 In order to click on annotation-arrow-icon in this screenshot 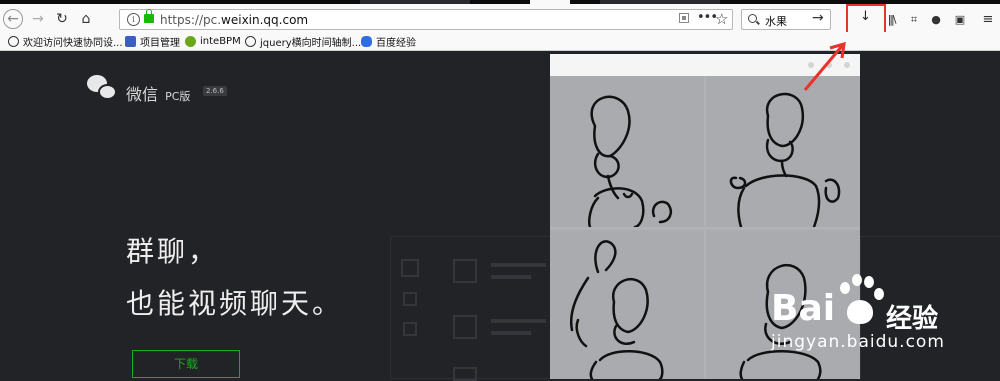, I will do `click(824, 66)`.